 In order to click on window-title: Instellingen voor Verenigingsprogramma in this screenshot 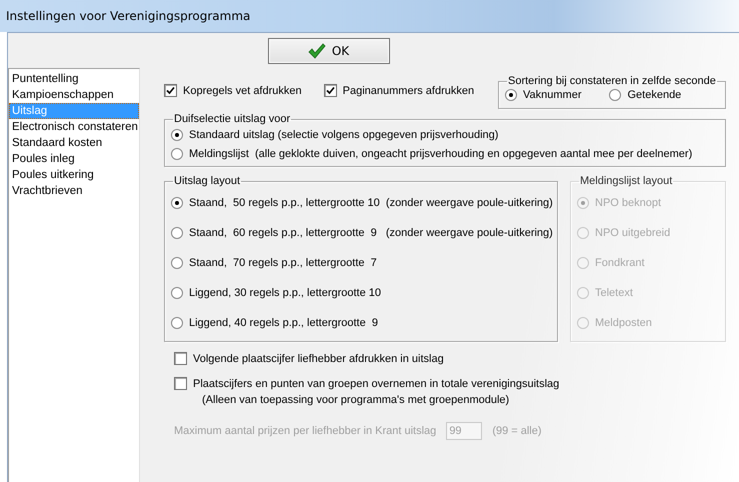, I will do `click(128, 16)`.